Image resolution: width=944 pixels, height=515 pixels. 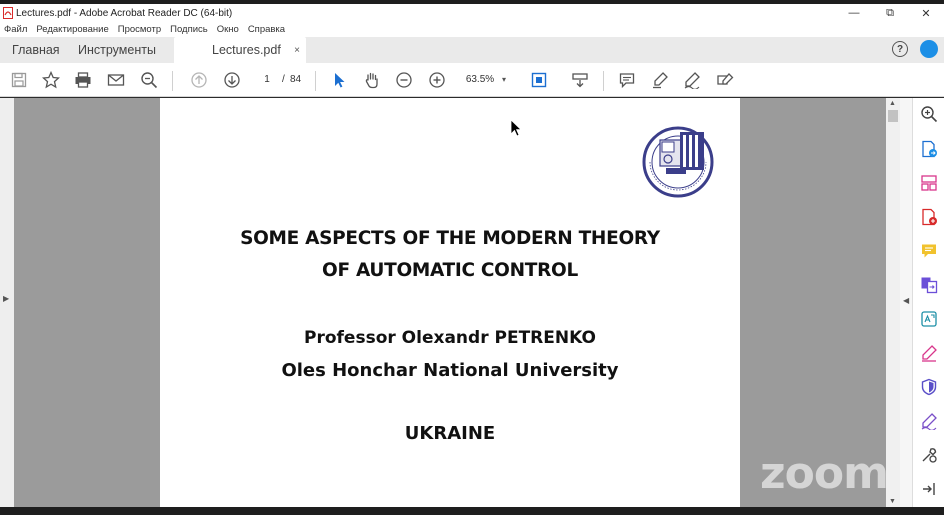 I want to click on zoom-level-input: 63.5%, so click(x=480, y=80).